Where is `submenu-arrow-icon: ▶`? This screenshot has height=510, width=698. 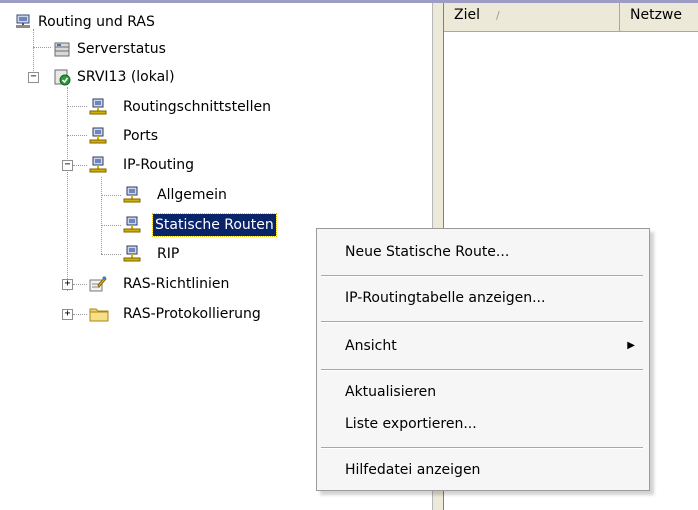
submenu-arrow-icon: ▶ is located at coordinates (631, 345).